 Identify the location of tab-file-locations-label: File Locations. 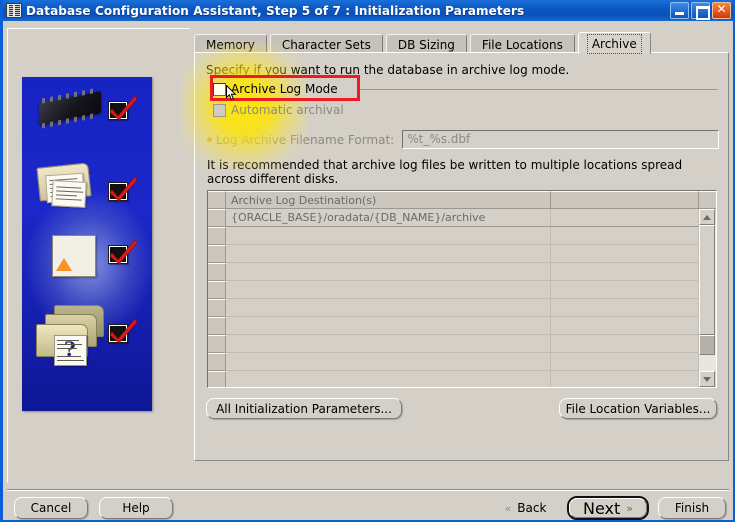
(522, 44).